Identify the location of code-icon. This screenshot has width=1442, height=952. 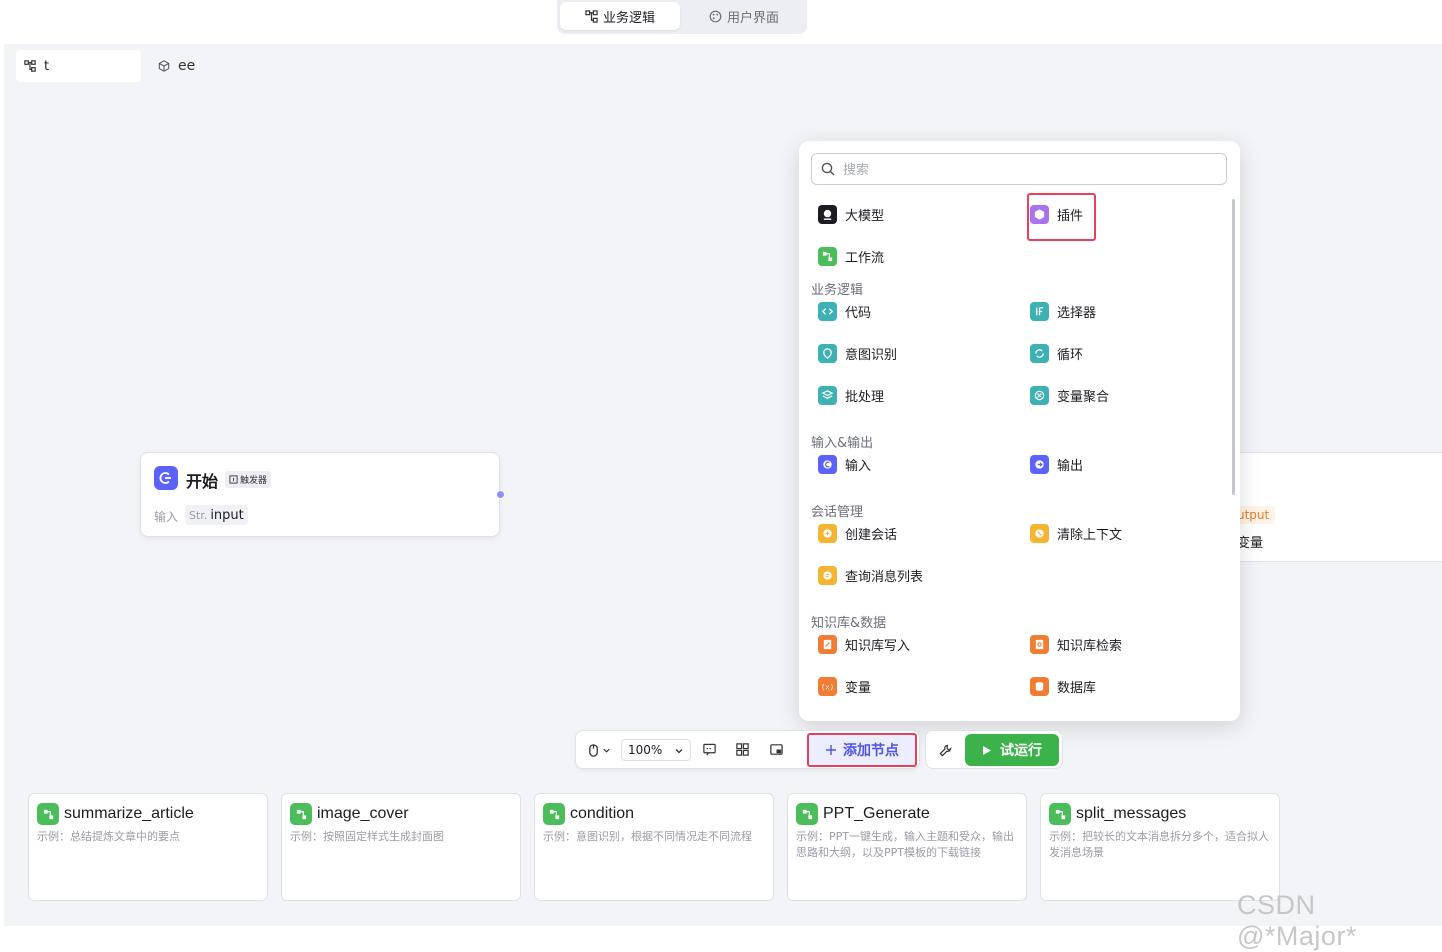
(827, 311).